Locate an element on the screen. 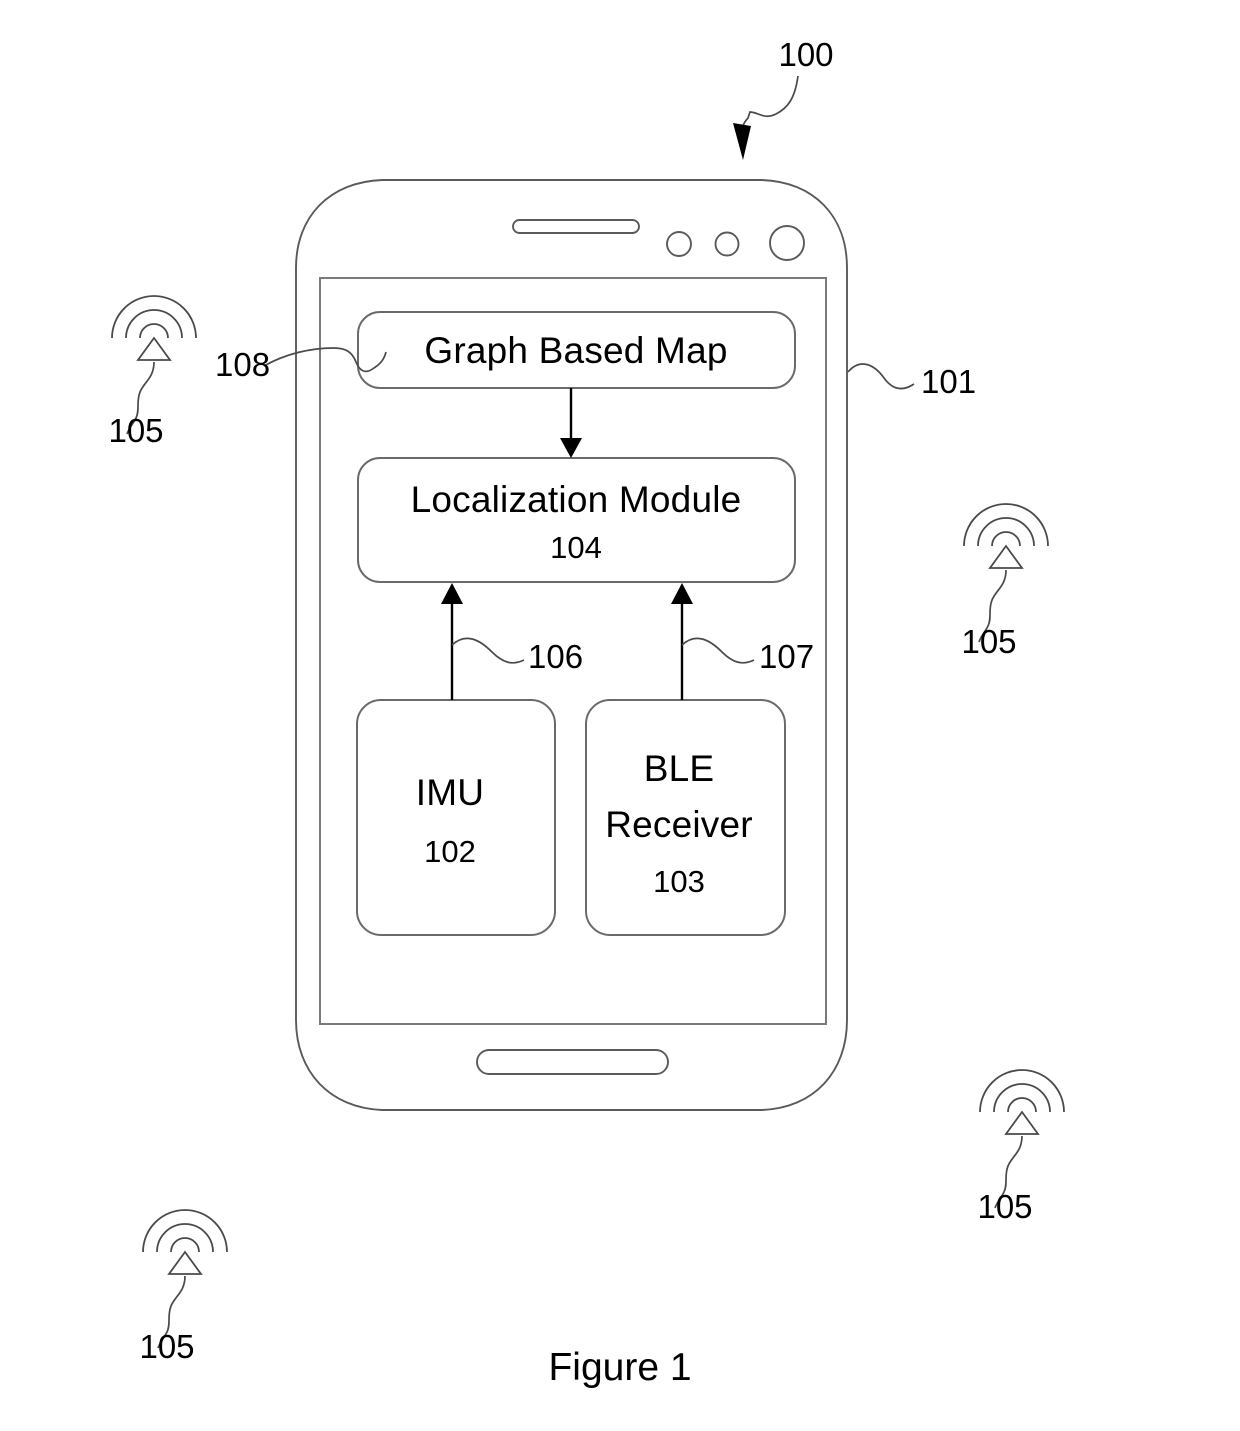 This screenshot has height=1431, width=1240. connector-map-to-localization is located at coordinates (571, 423).